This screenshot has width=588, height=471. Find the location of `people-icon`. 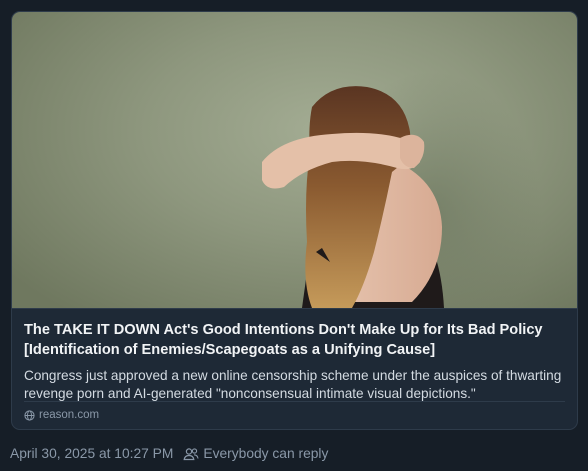

people-icon is located at coordinates (191, 453).